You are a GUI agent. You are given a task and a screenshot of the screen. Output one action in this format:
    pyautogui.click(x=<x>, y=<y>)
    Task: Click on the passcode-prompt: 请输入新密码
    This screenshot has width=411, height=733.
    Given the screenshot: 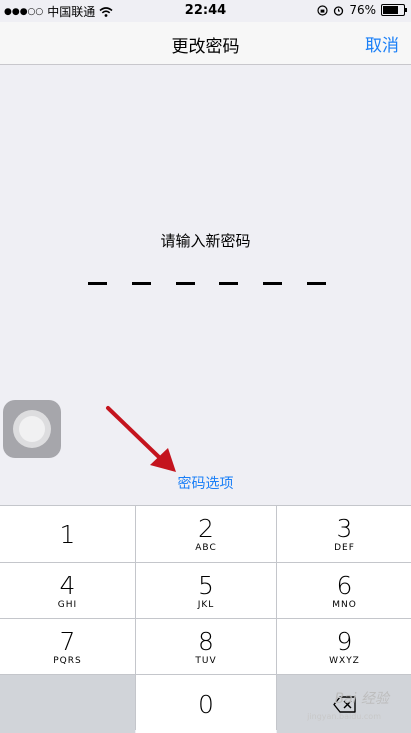 What is the action you would take?
    pyautogui.click(x=205, y=241)
    